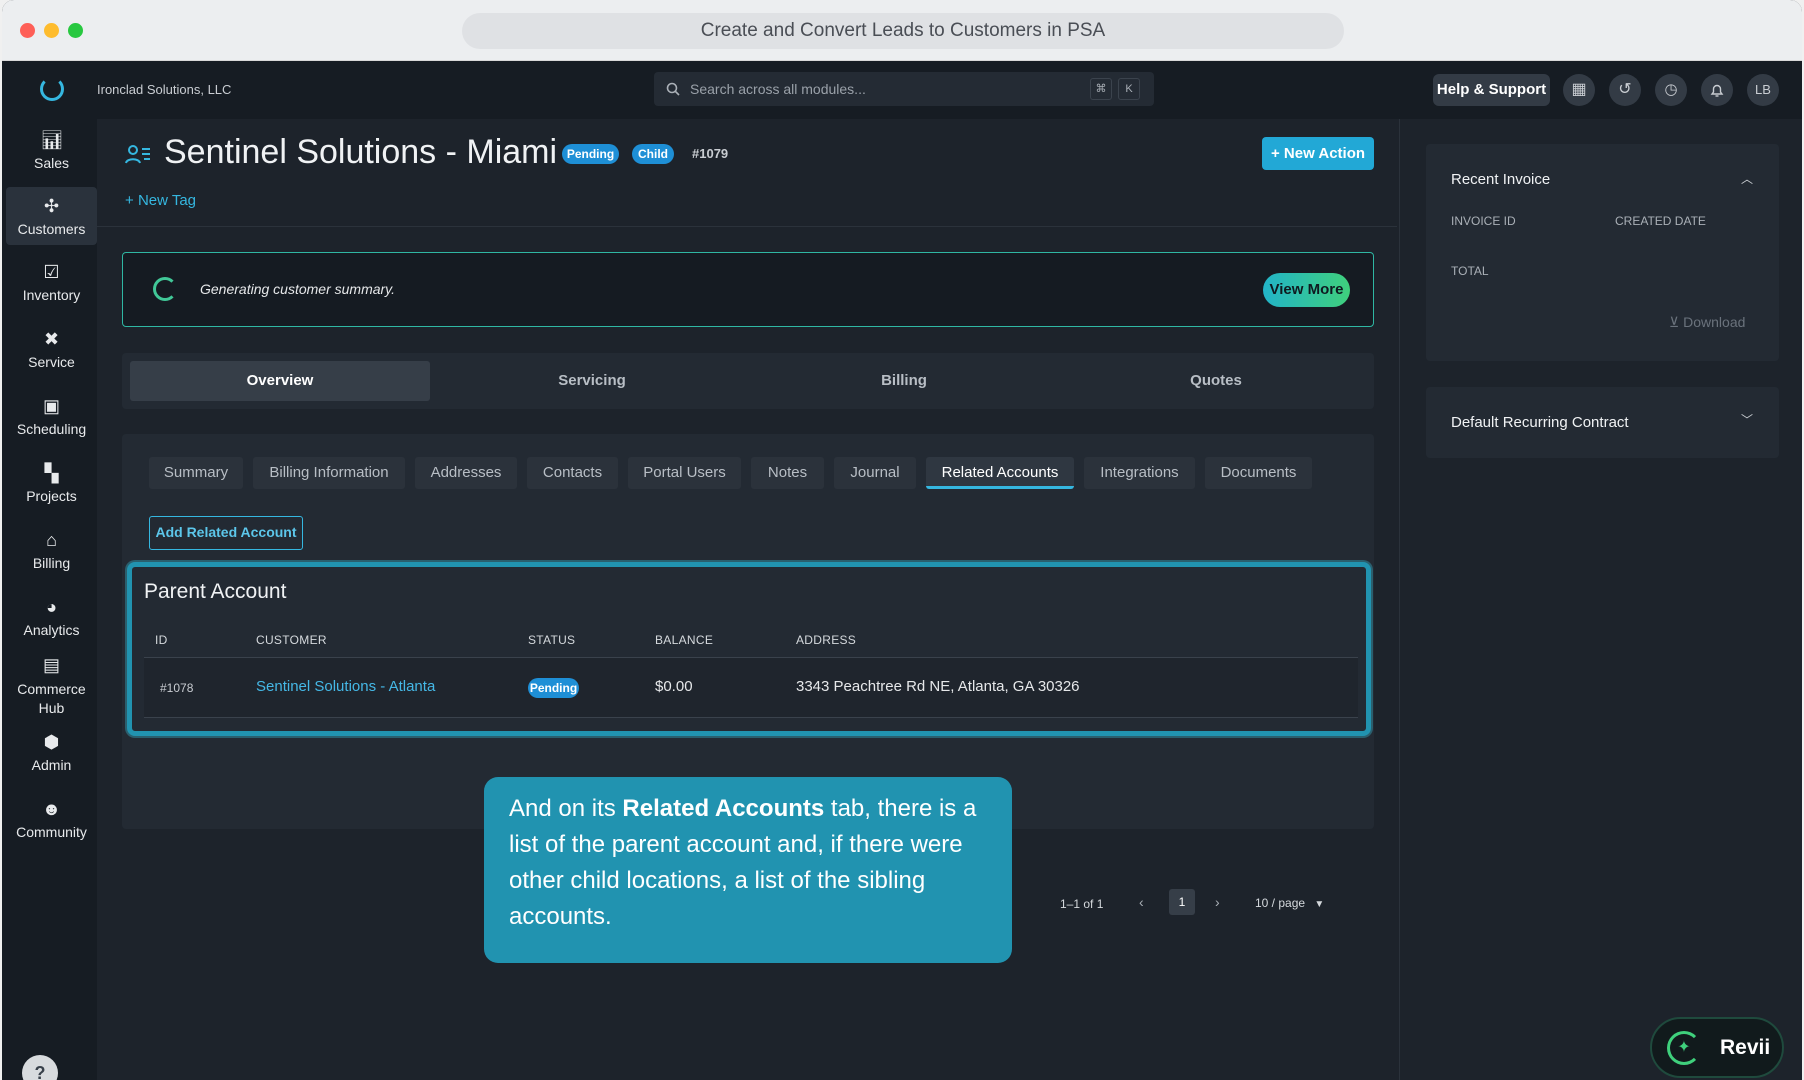 Image resolution: width=1804 pixels, height=1080 pixels. What do you see at coordinates (1717, 1047) in the screenshot?
I see `revii-assistant-button: ✦ Revii` at bounding box center [1717, 1047].